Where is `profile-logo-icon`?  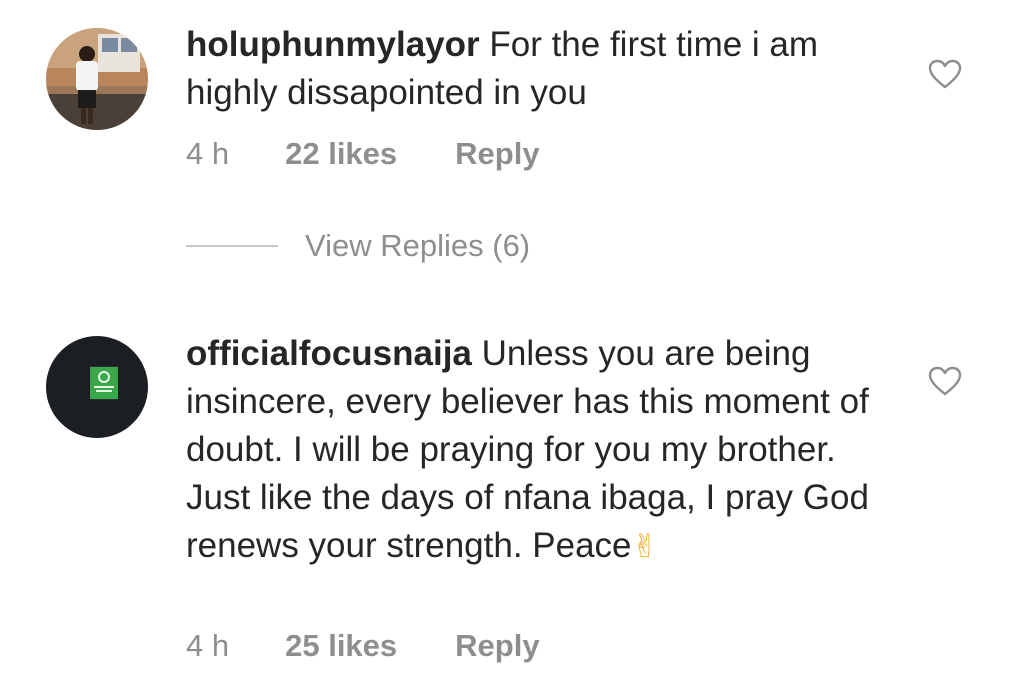 profile-logo-icon is located at coordinates (97, 387).